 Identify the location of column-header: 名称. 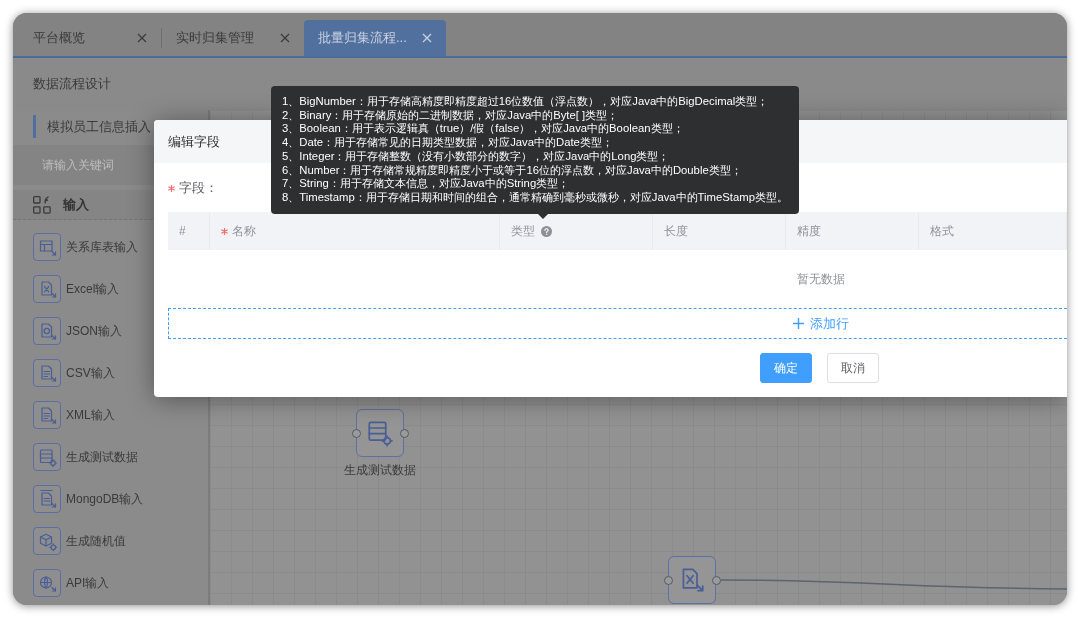
(244, 231).